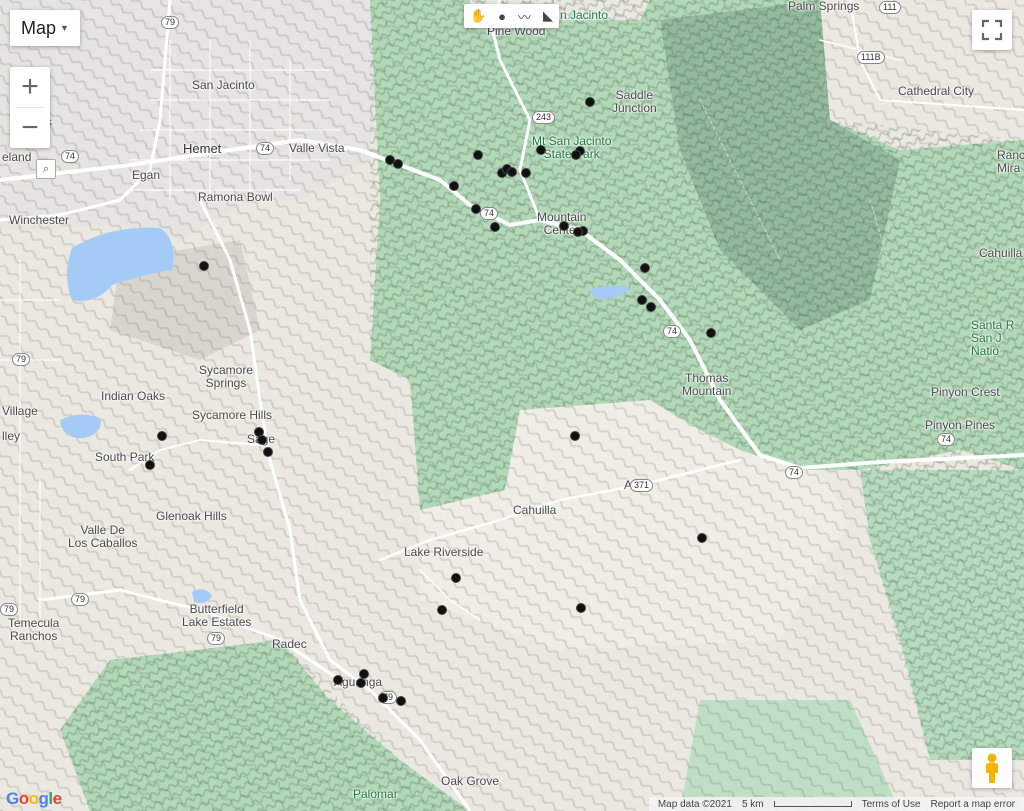 The image size is (1024, 811). What do you see at coordinates (39, 27) in the screenshot?
I see `map-type-label: Map` at bounding box center [39, 27].